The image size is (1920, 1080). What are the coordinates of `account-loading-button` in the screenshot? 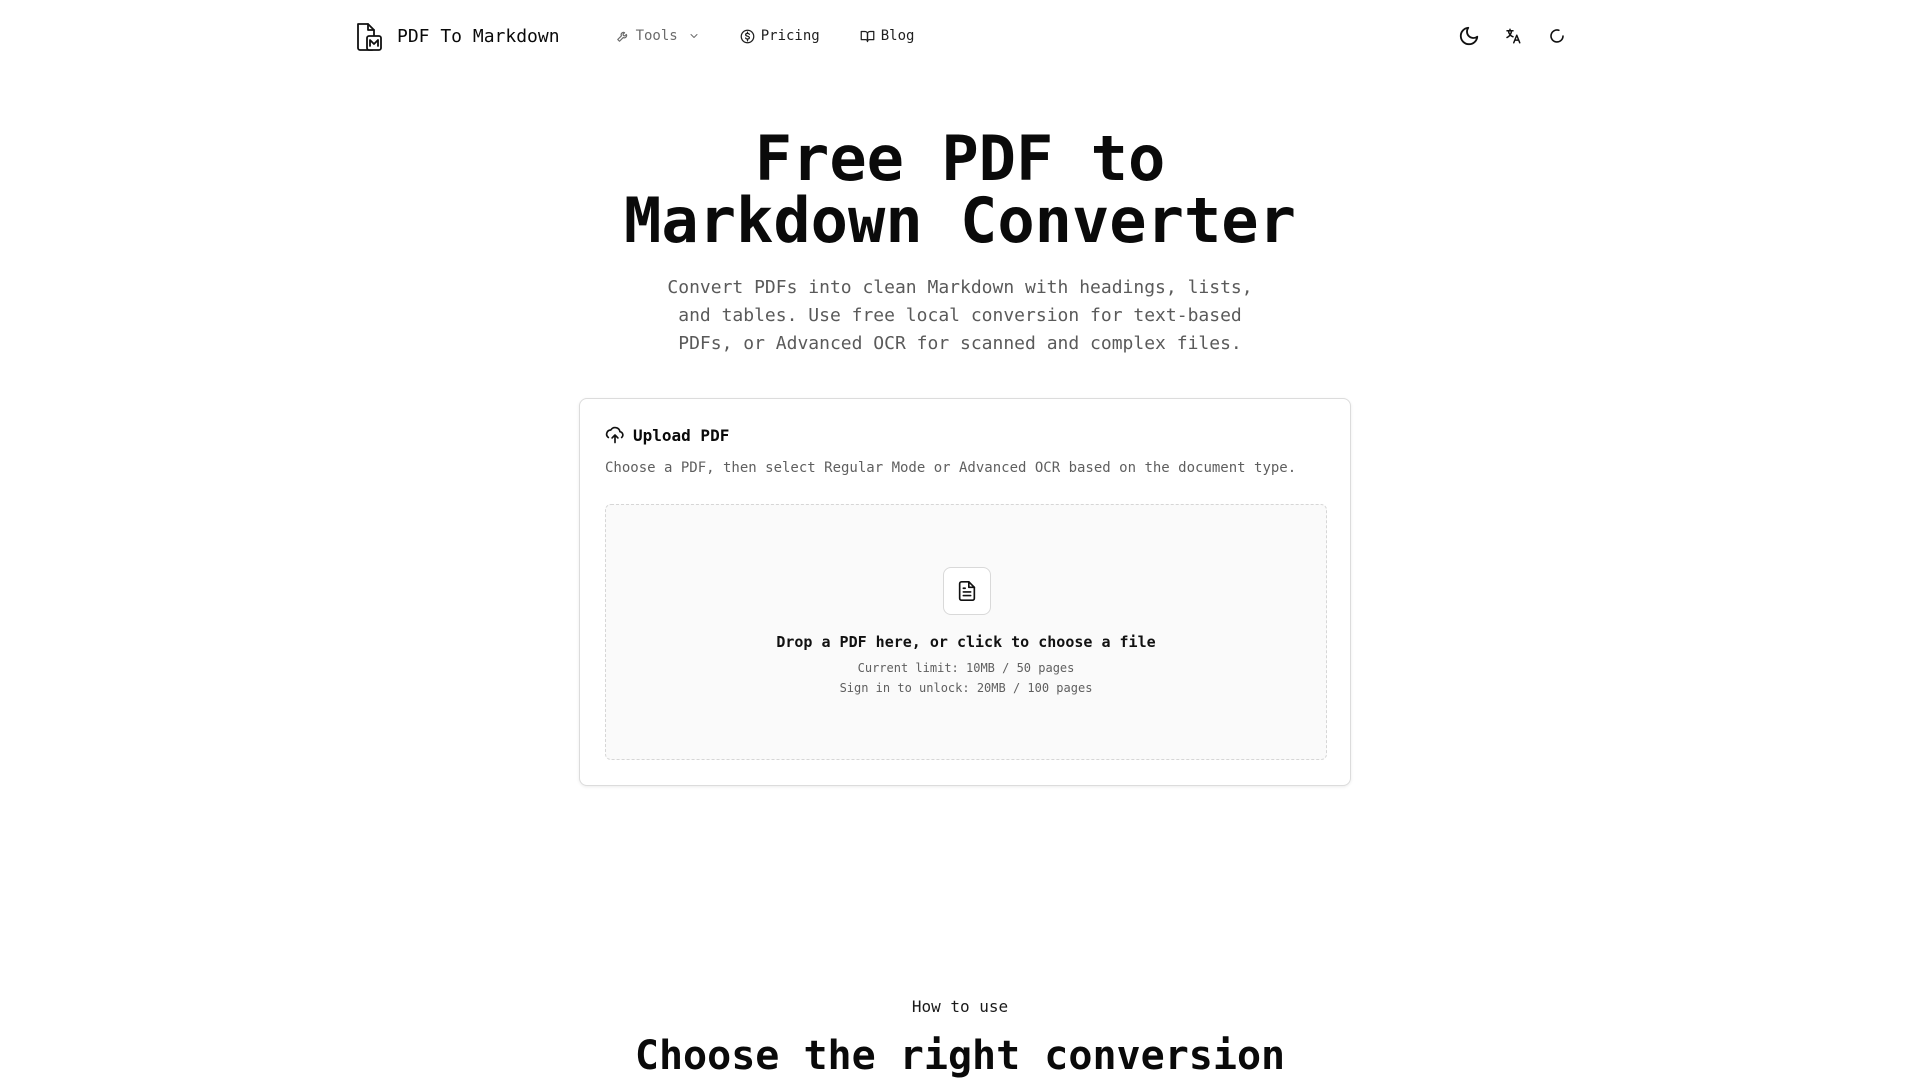 It's located at (1557, 36).